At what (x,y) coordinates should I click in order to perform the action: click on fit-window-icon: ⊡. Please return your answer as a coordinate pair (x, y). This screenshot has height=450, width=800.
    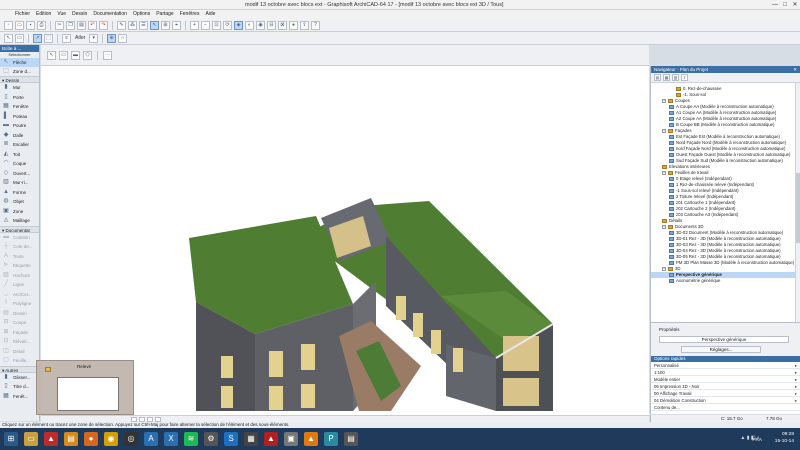
    Looking at the image, I should click on (216, 25).